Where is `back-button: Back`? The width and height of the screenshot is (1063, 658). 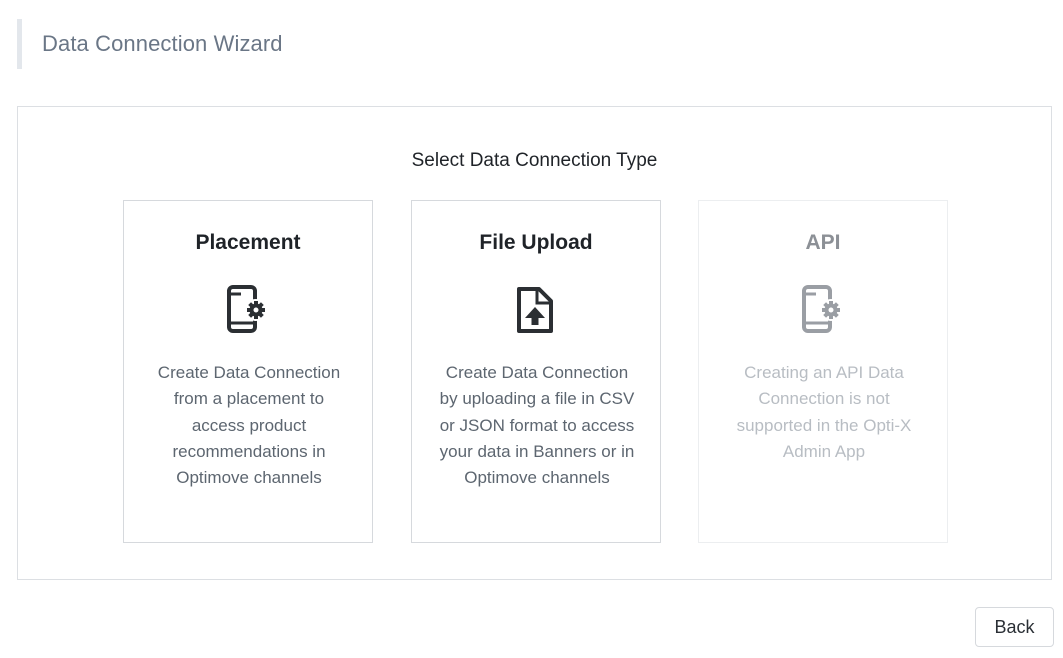
back-button: Back is located at coordinates (1014, 627).